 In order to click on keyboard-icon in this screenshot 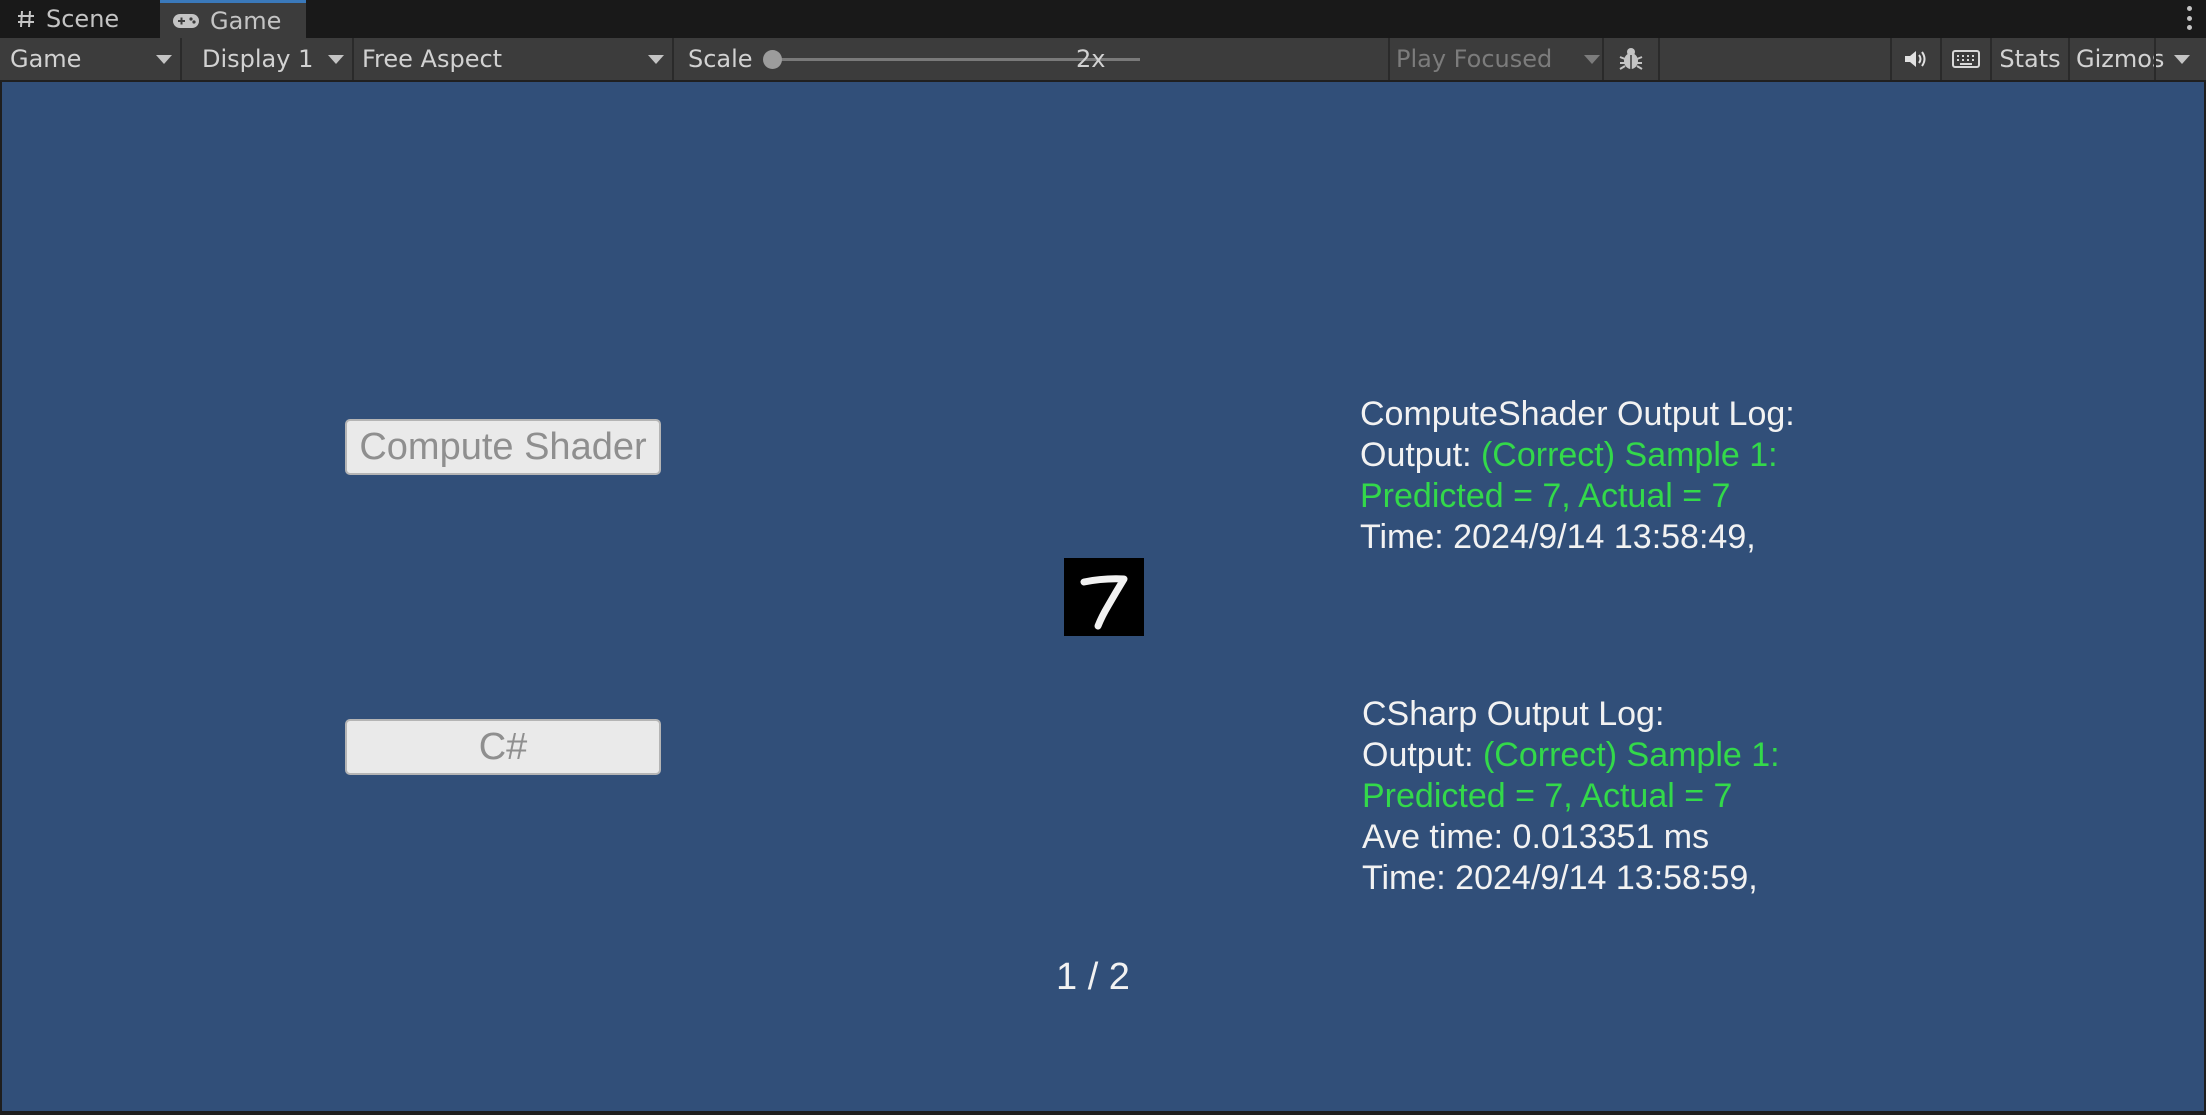, I will do `click(1967, 59)`.